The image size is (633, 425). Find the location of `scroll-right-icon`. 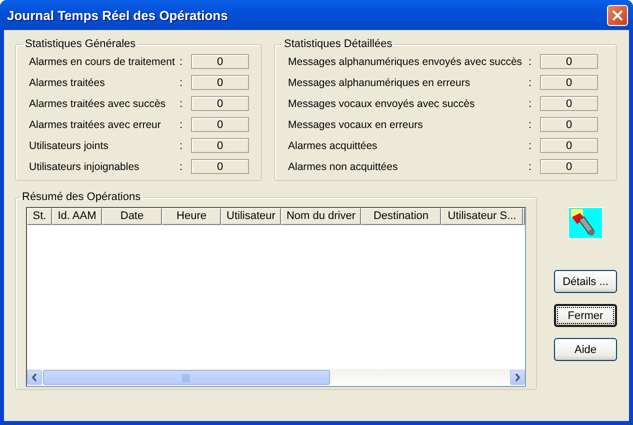

scroll-right-icon is located at coordinates (517, 377).